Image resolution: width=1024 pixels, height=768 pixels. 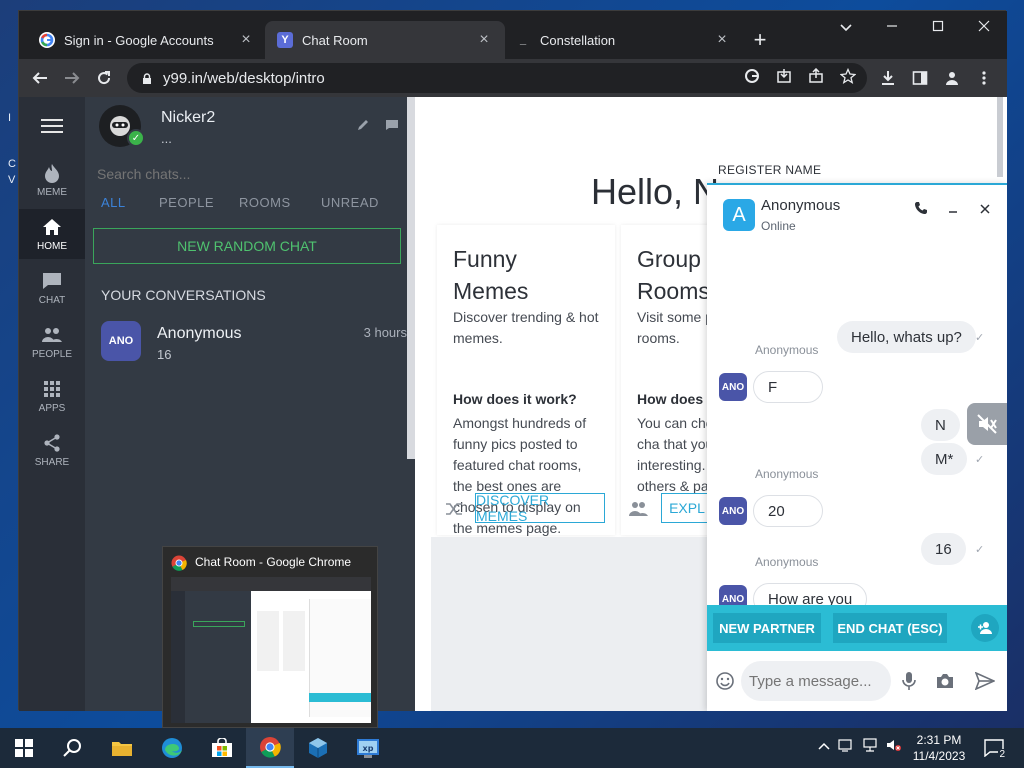 What do you see at coordinates (787, 562) in the screenshot?
I see `message-sender: Anonymous` at bounding box center [787, 562].